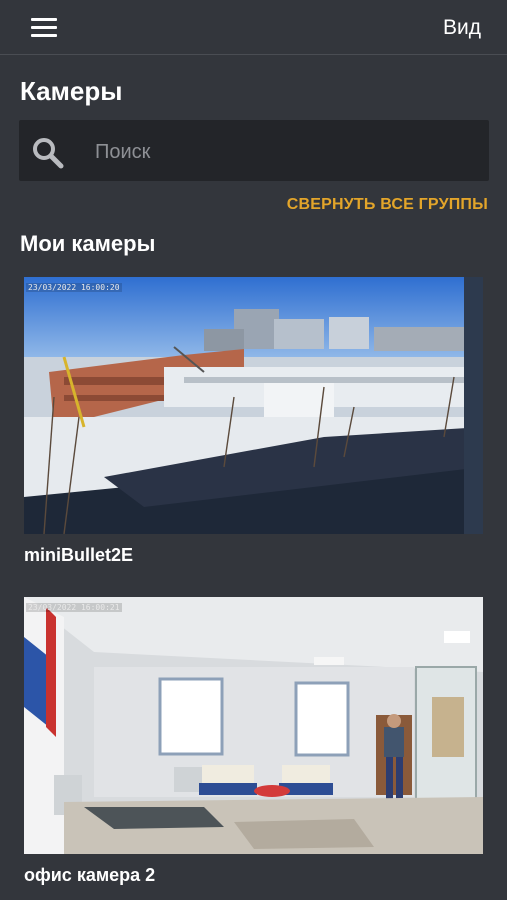 The image size is (507, 900). I want to click on collapse-all-groups-button: СВЕРНУТЬ ВСЕ ГРУППЫ, so click(387, 205).